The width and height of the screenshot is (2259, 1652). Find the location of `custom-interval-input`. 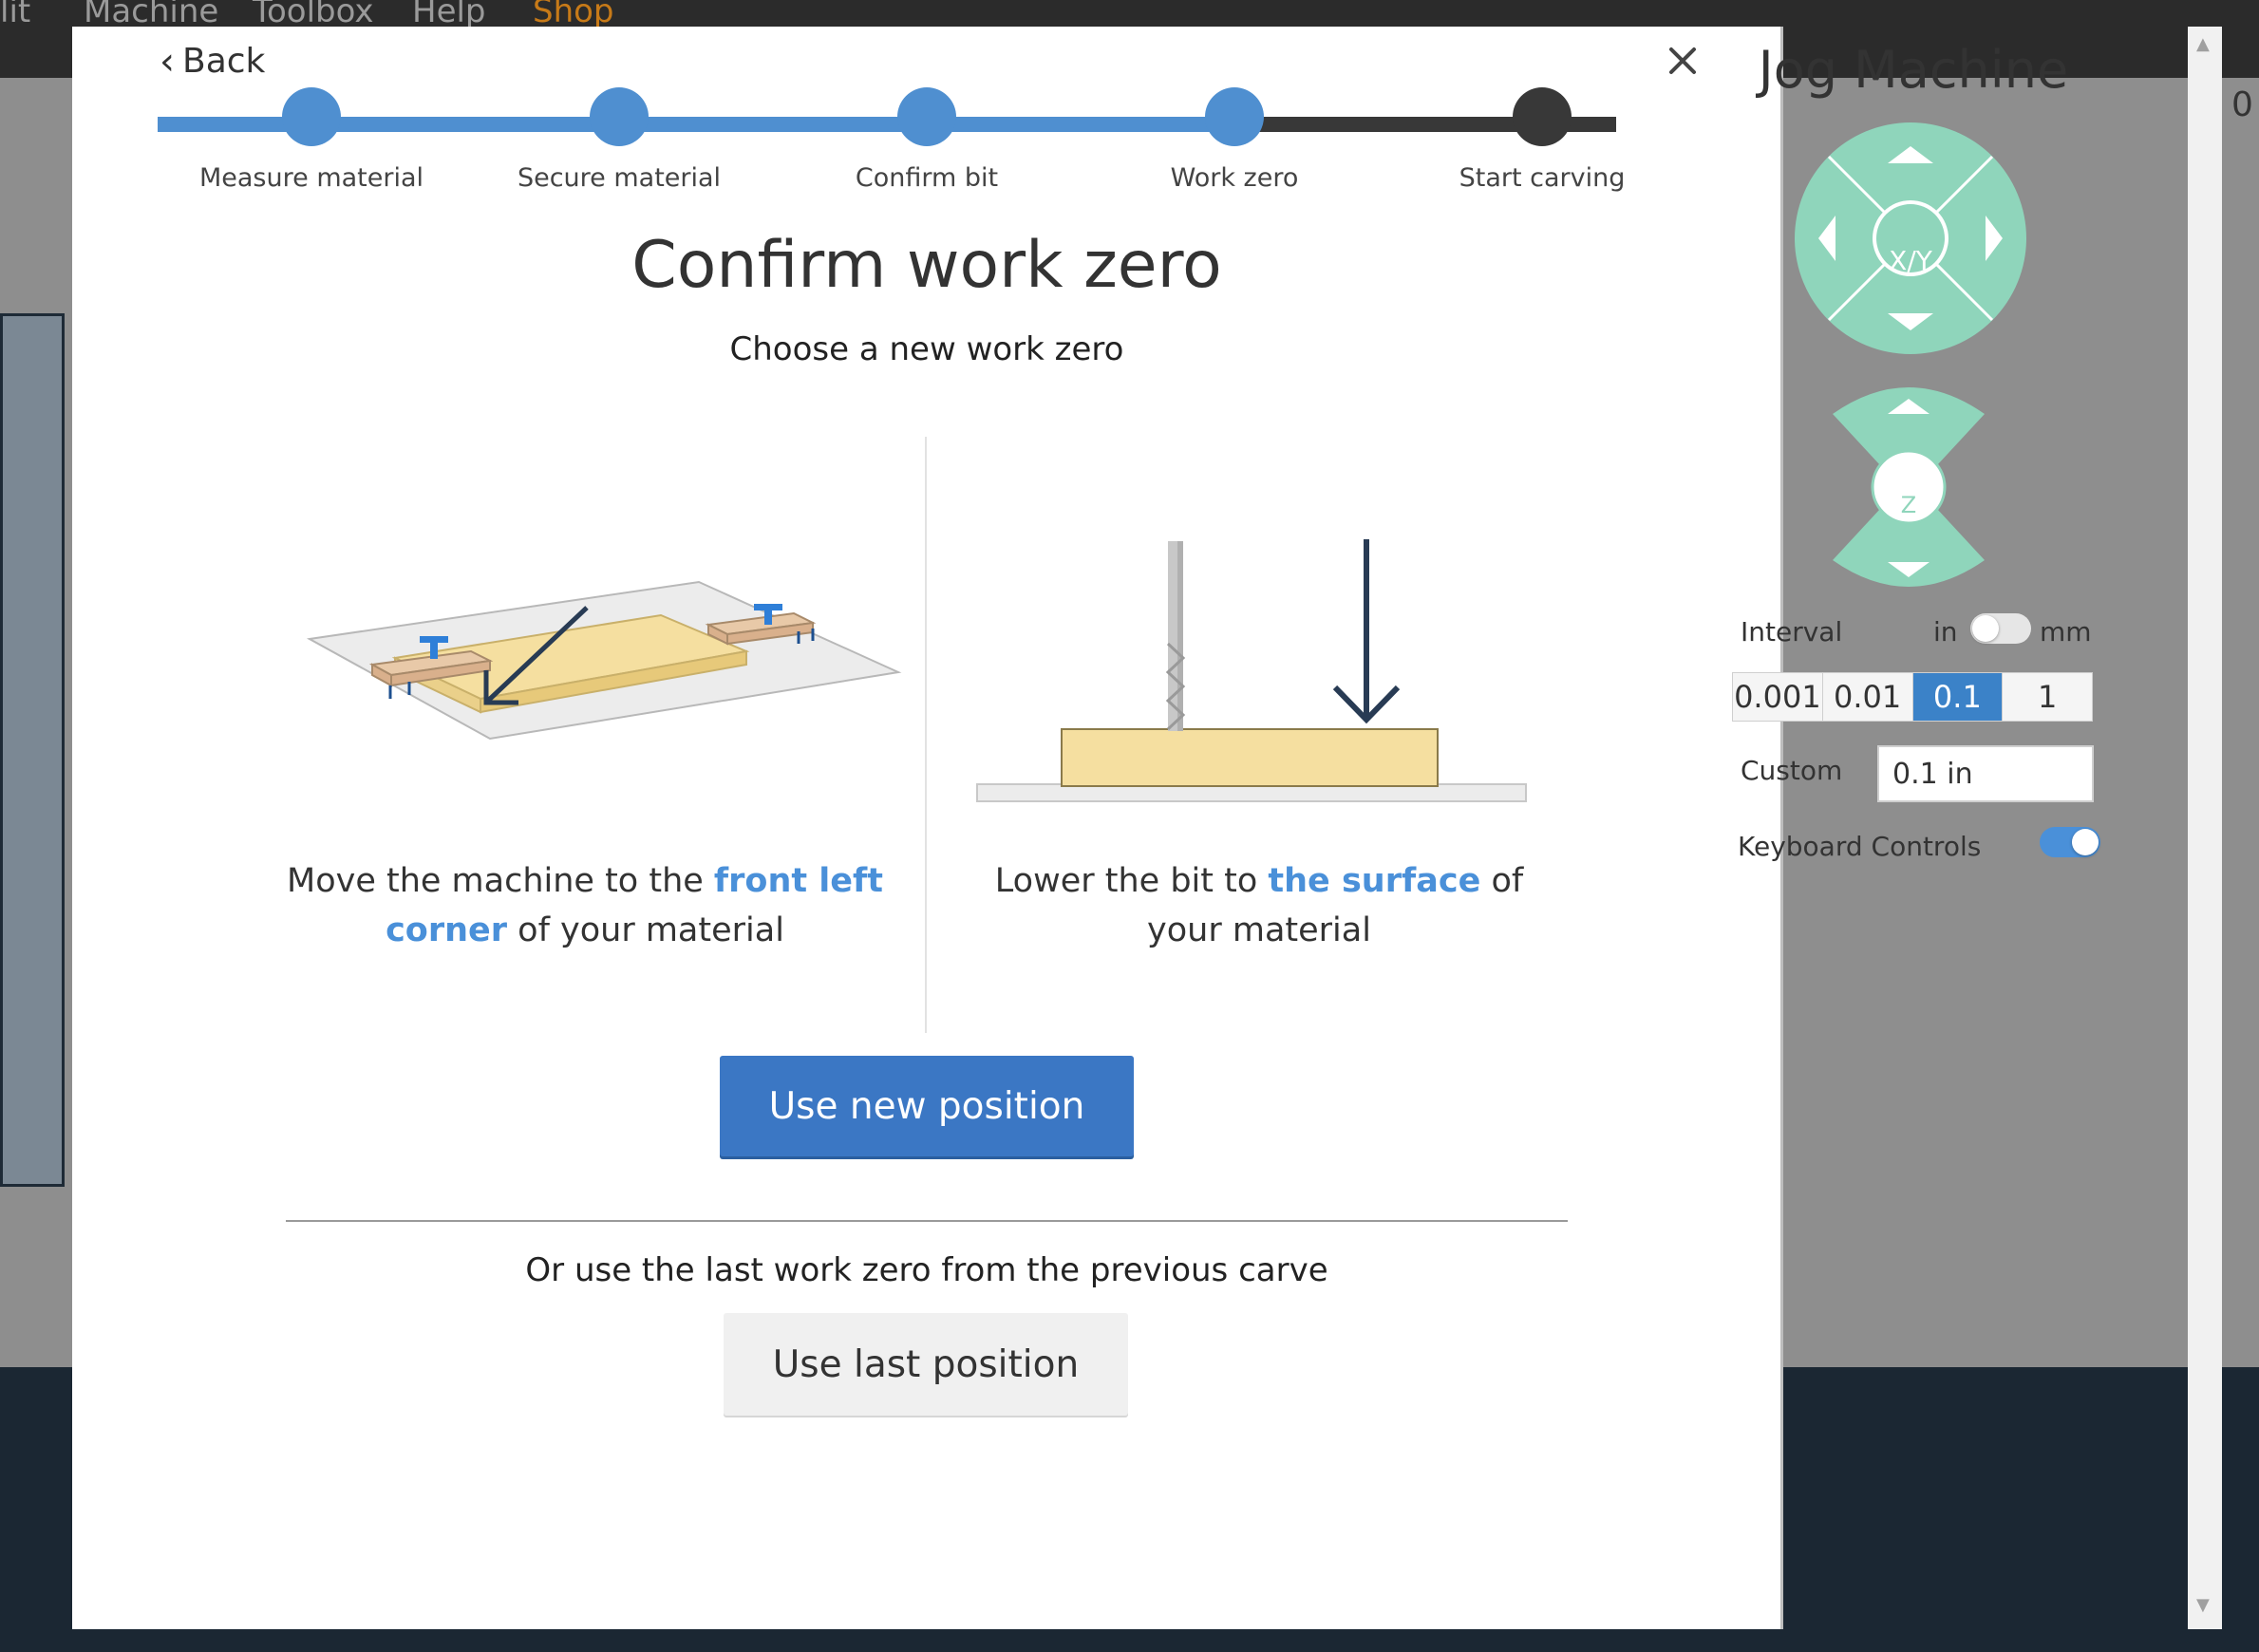

custom-interval-input is located at coordinates (1985, 773).